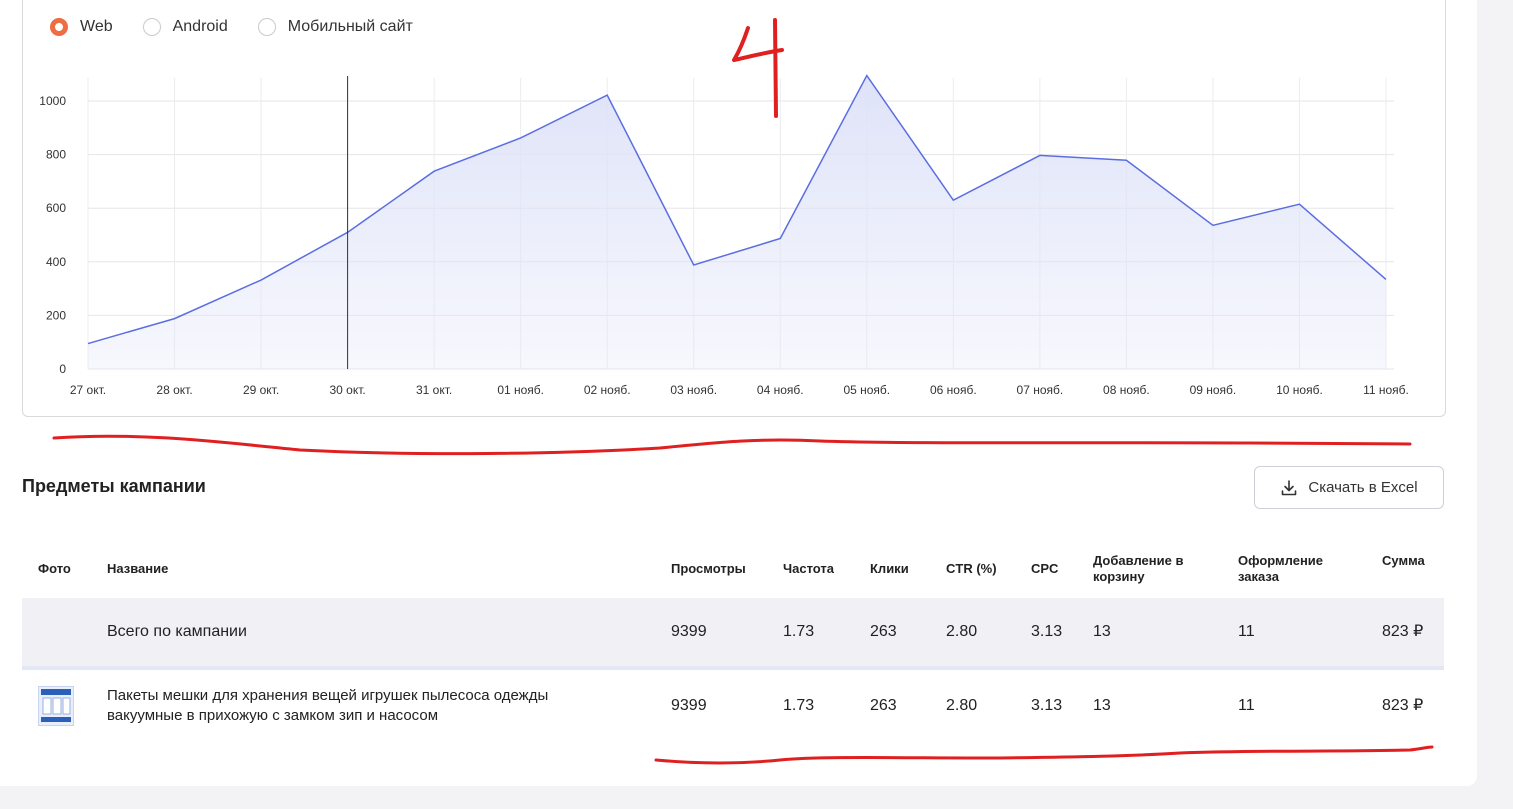 The height and width of the screenshot is (809, 1513). I want to click on row-clicks: 263, so click(883, 705).